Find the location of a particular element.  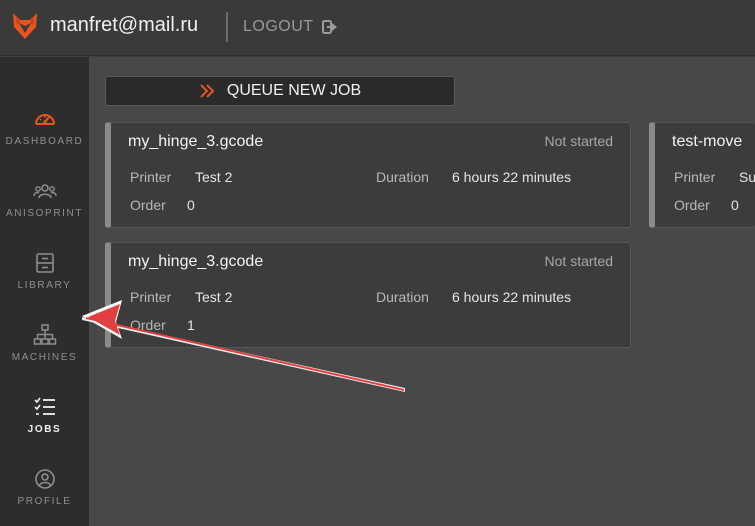

sidebar-item-label: PROFILE is located at coordinates (44, 501).